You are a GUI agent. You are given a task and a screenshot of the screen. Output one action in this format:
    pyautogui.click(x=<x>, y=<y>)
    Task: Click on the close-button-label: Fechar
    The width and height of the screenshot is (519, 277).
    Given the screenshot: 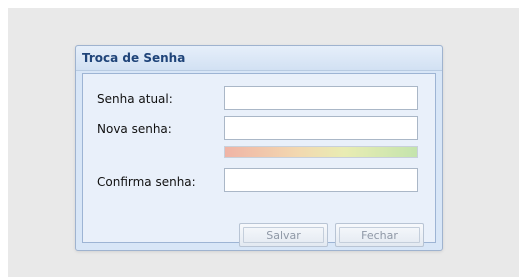 What is the action you would take?
    pyautogui.click(x=379, y=235)
    